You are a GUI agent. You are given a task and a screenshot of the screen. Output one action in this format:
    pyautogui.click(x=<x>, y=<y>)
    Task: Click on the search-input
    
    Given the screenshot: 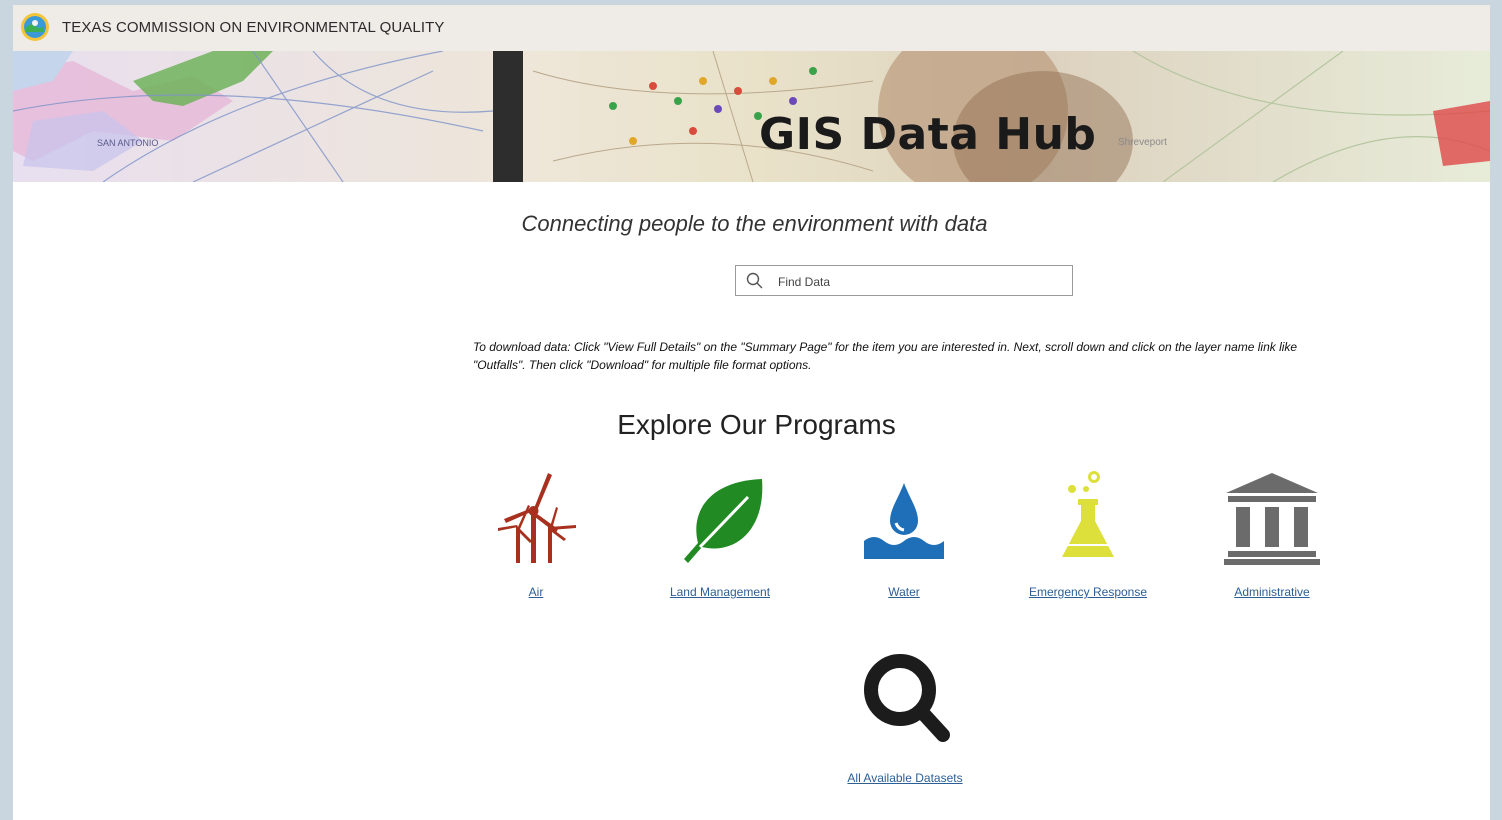 What is the action you would take?
    pyautogui.click(x=918, y=282)
    